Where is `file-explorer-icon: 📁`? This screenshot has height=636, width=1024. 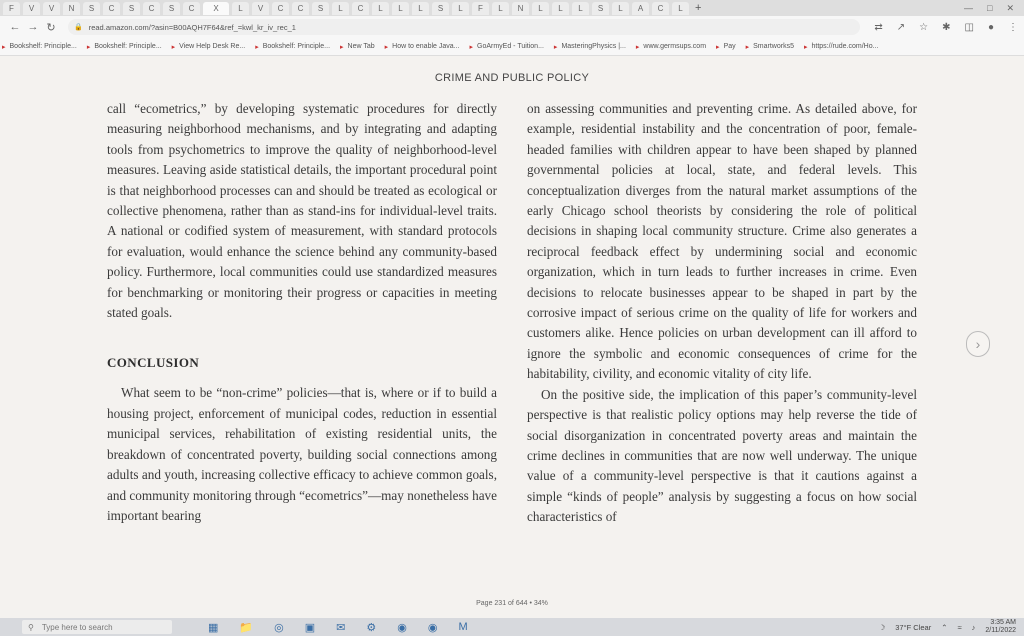 file-explorer-icon: 📁 is located at coordinates (246, 627).